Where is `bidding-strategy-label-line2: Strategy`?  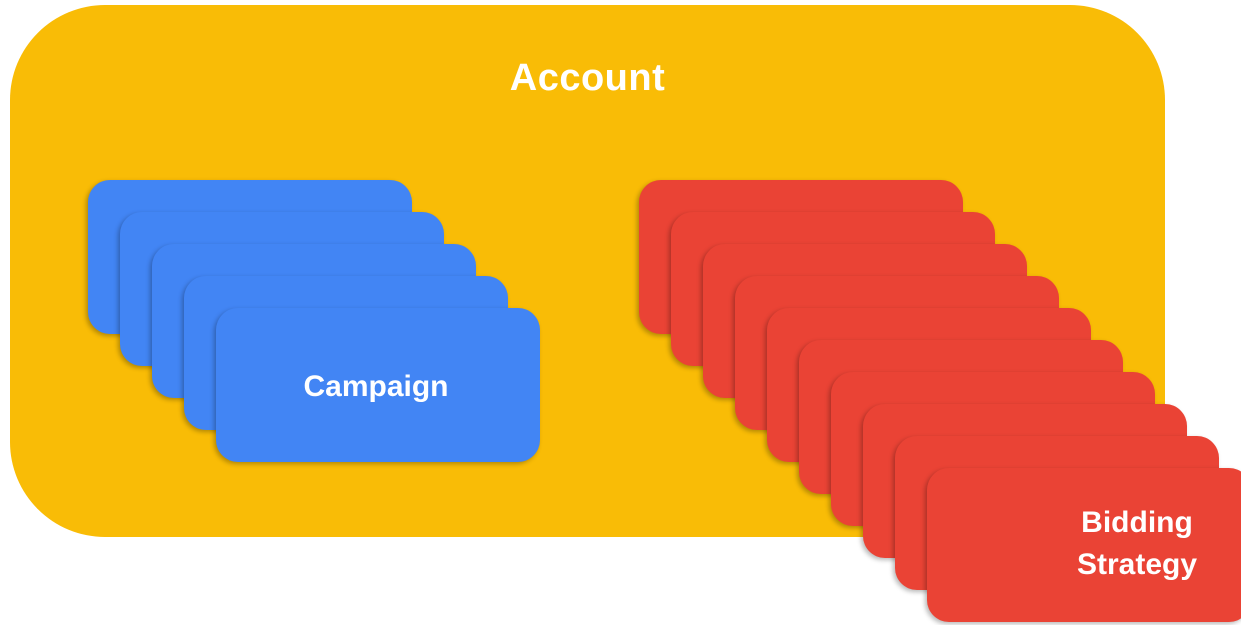 bidding-strategy-label-line2: Strategy is located at coordinates (1137, 564).